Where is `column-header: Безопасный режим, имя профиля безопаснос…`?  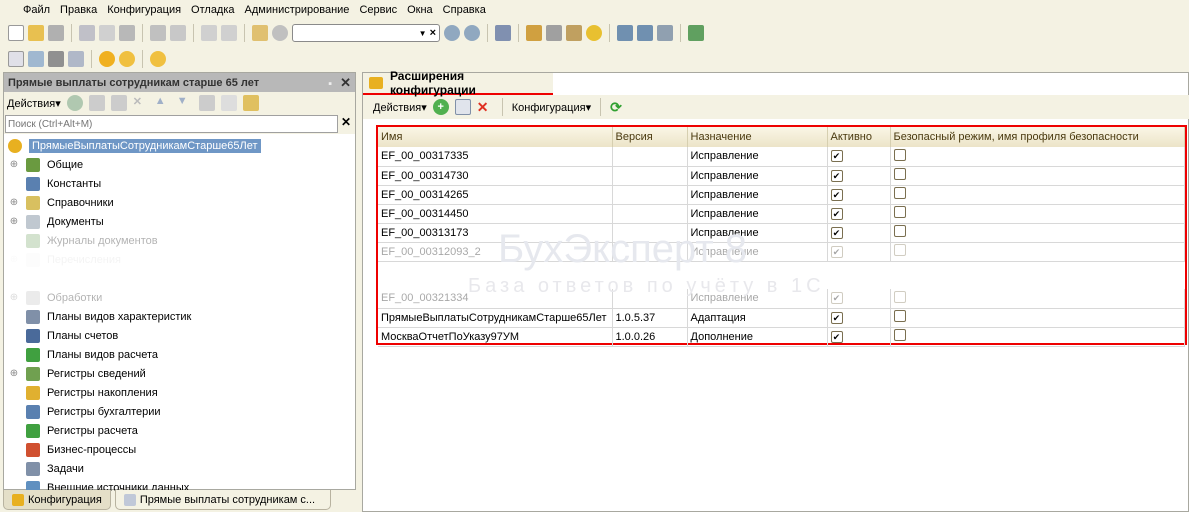
column-header: Безопасный режим, имя профиля безопаснос… is located at coordinates (1037, 137).